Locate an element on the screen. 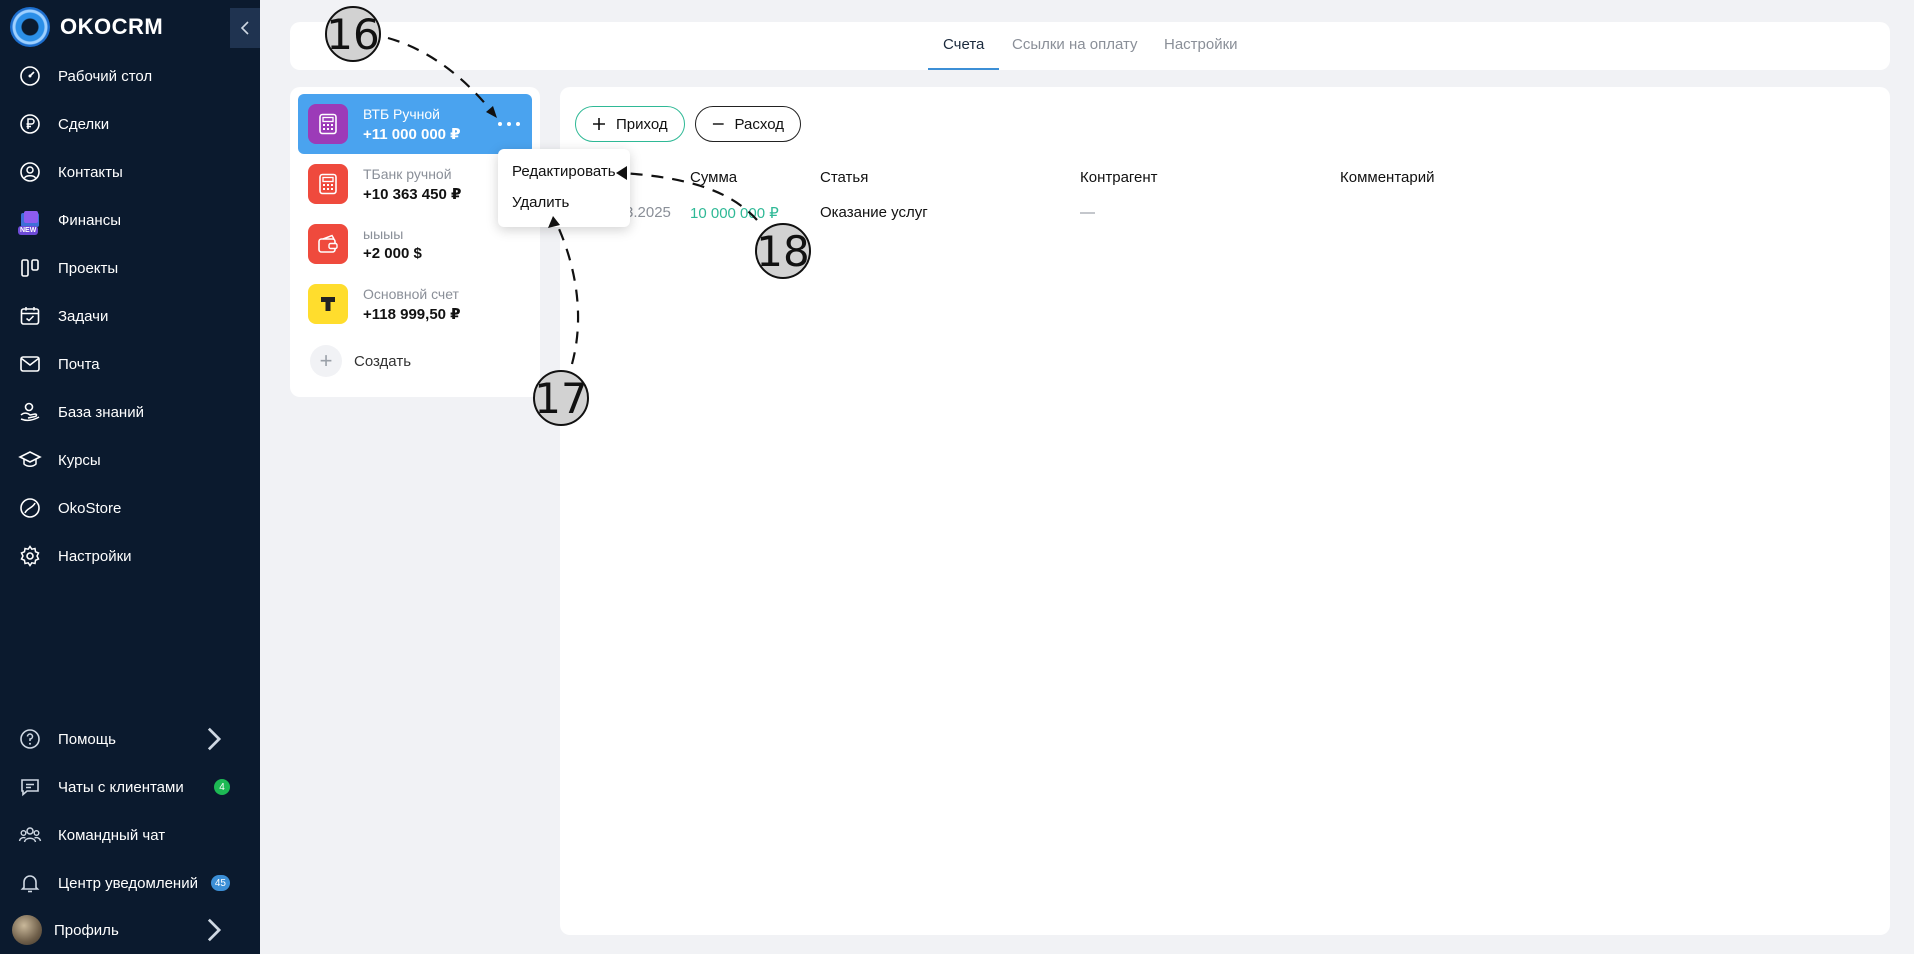 This screenshot has width=1914, height=954. sidebar-item-label: База знаний is located at coordinates (101, 412).